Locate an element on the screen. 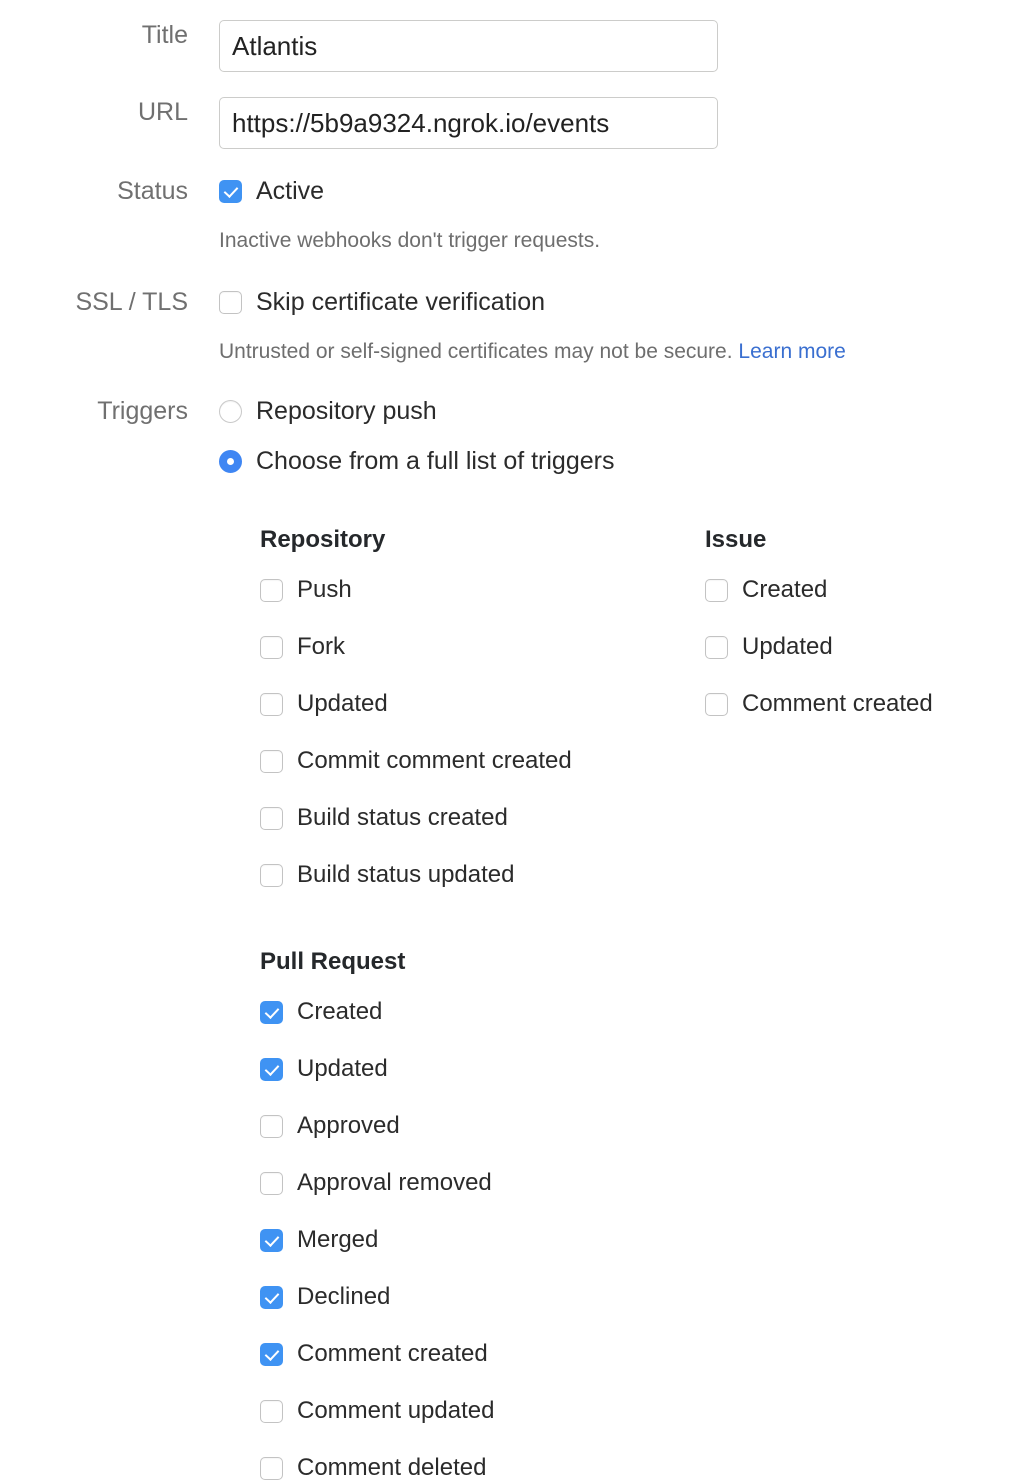 The image size is (1036, 1483). trigger-mode-full-list-label: Choose from a full list of triggers is located at coordinates (435, 461).